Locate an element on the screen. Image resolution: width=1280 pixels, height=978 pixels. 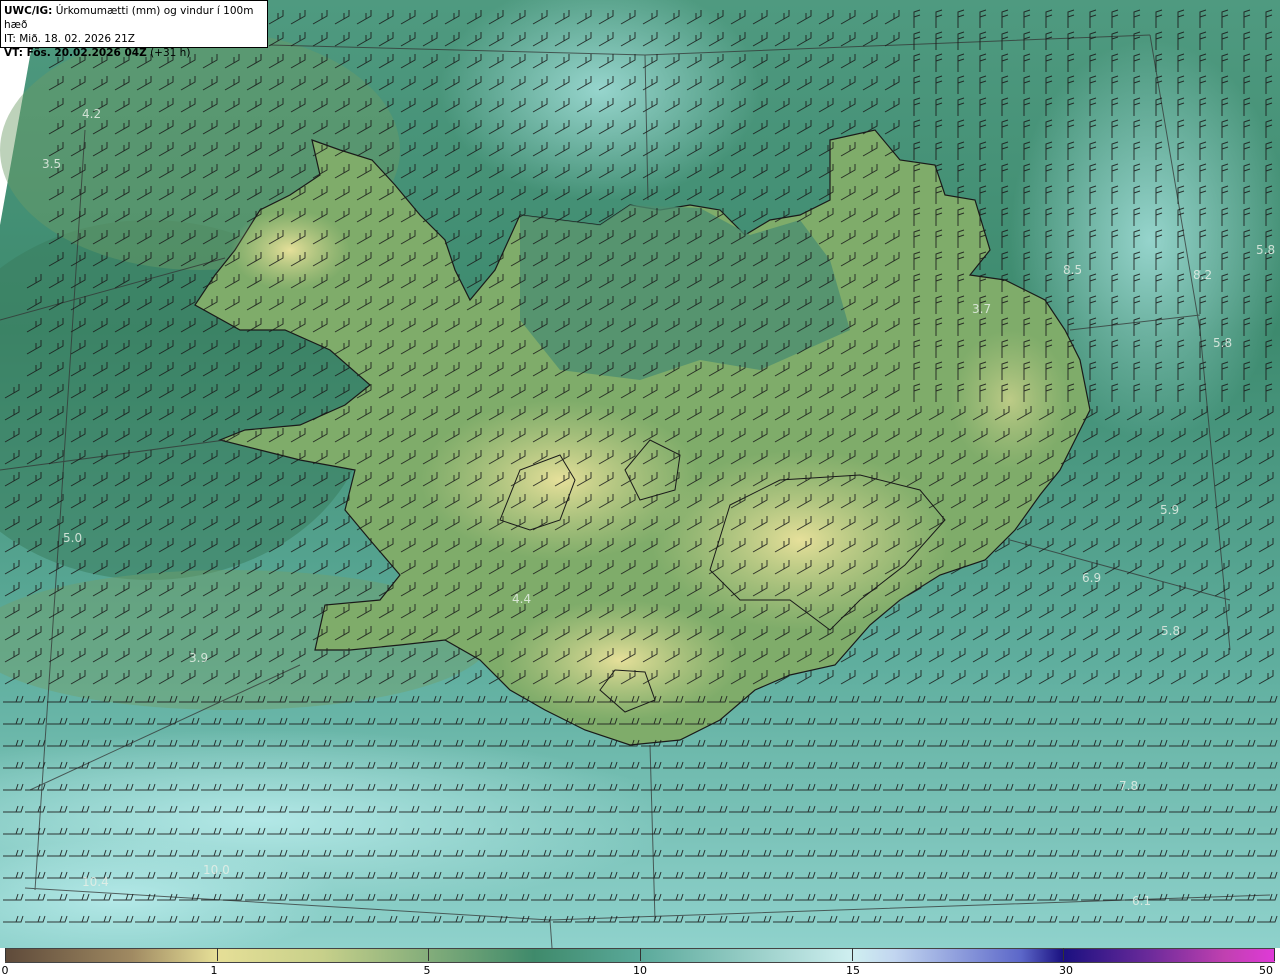
colorbar-label: 50 is located at coordinates (1266, 970).